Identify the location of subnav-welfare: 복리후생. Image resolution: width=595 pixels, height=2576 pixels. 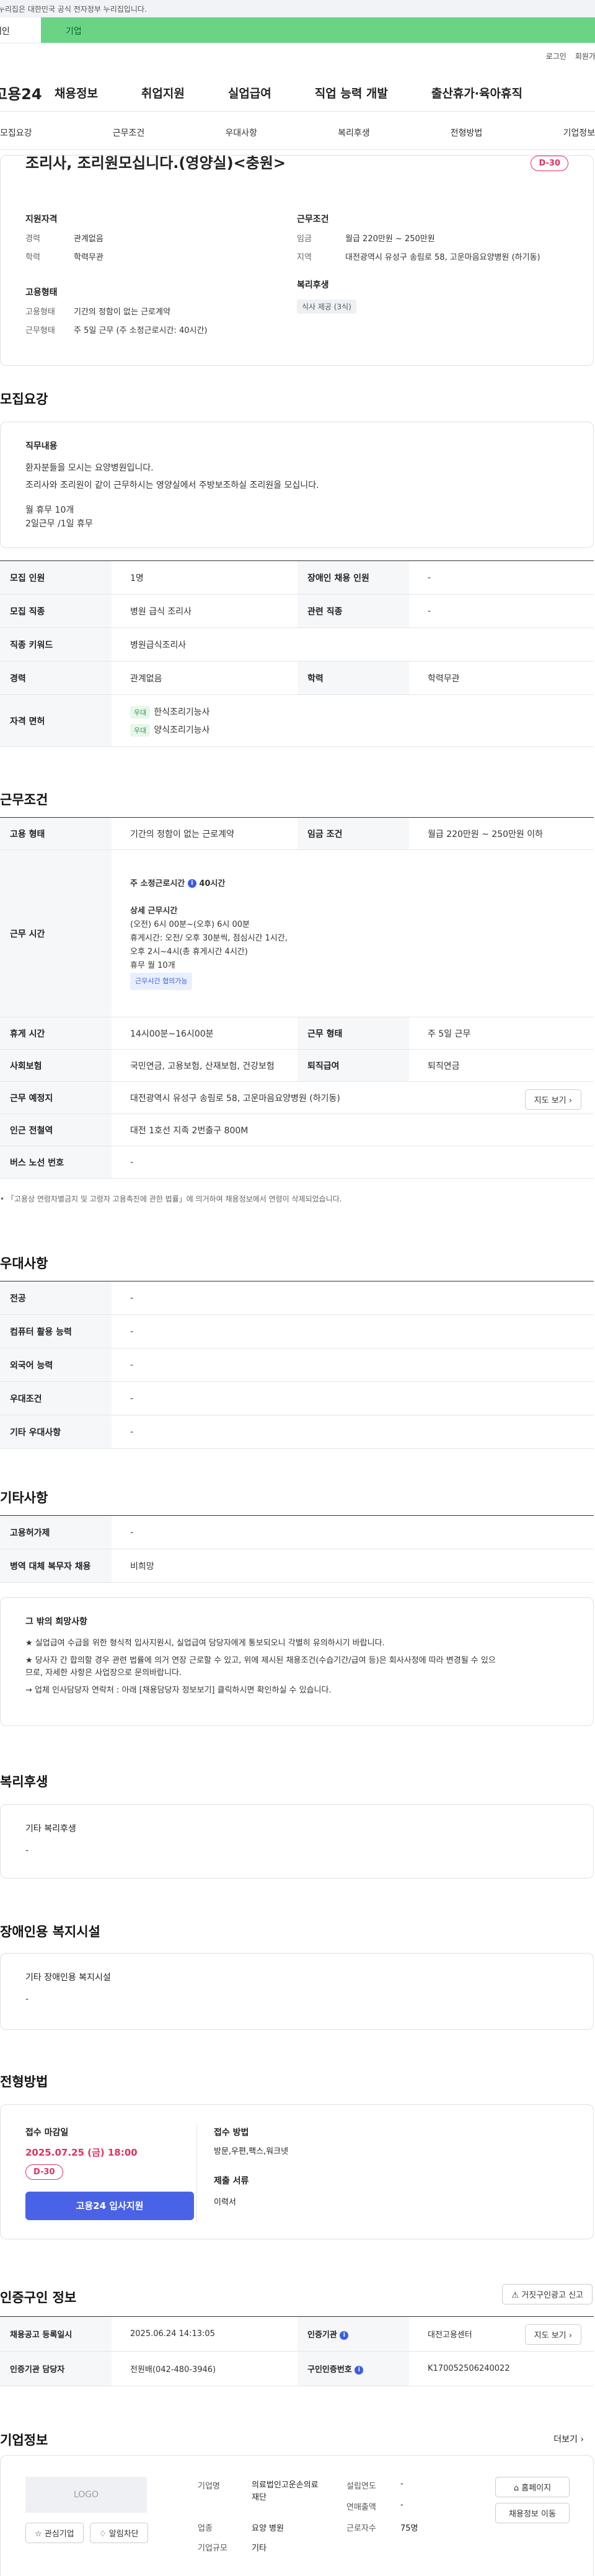
(354, 132).